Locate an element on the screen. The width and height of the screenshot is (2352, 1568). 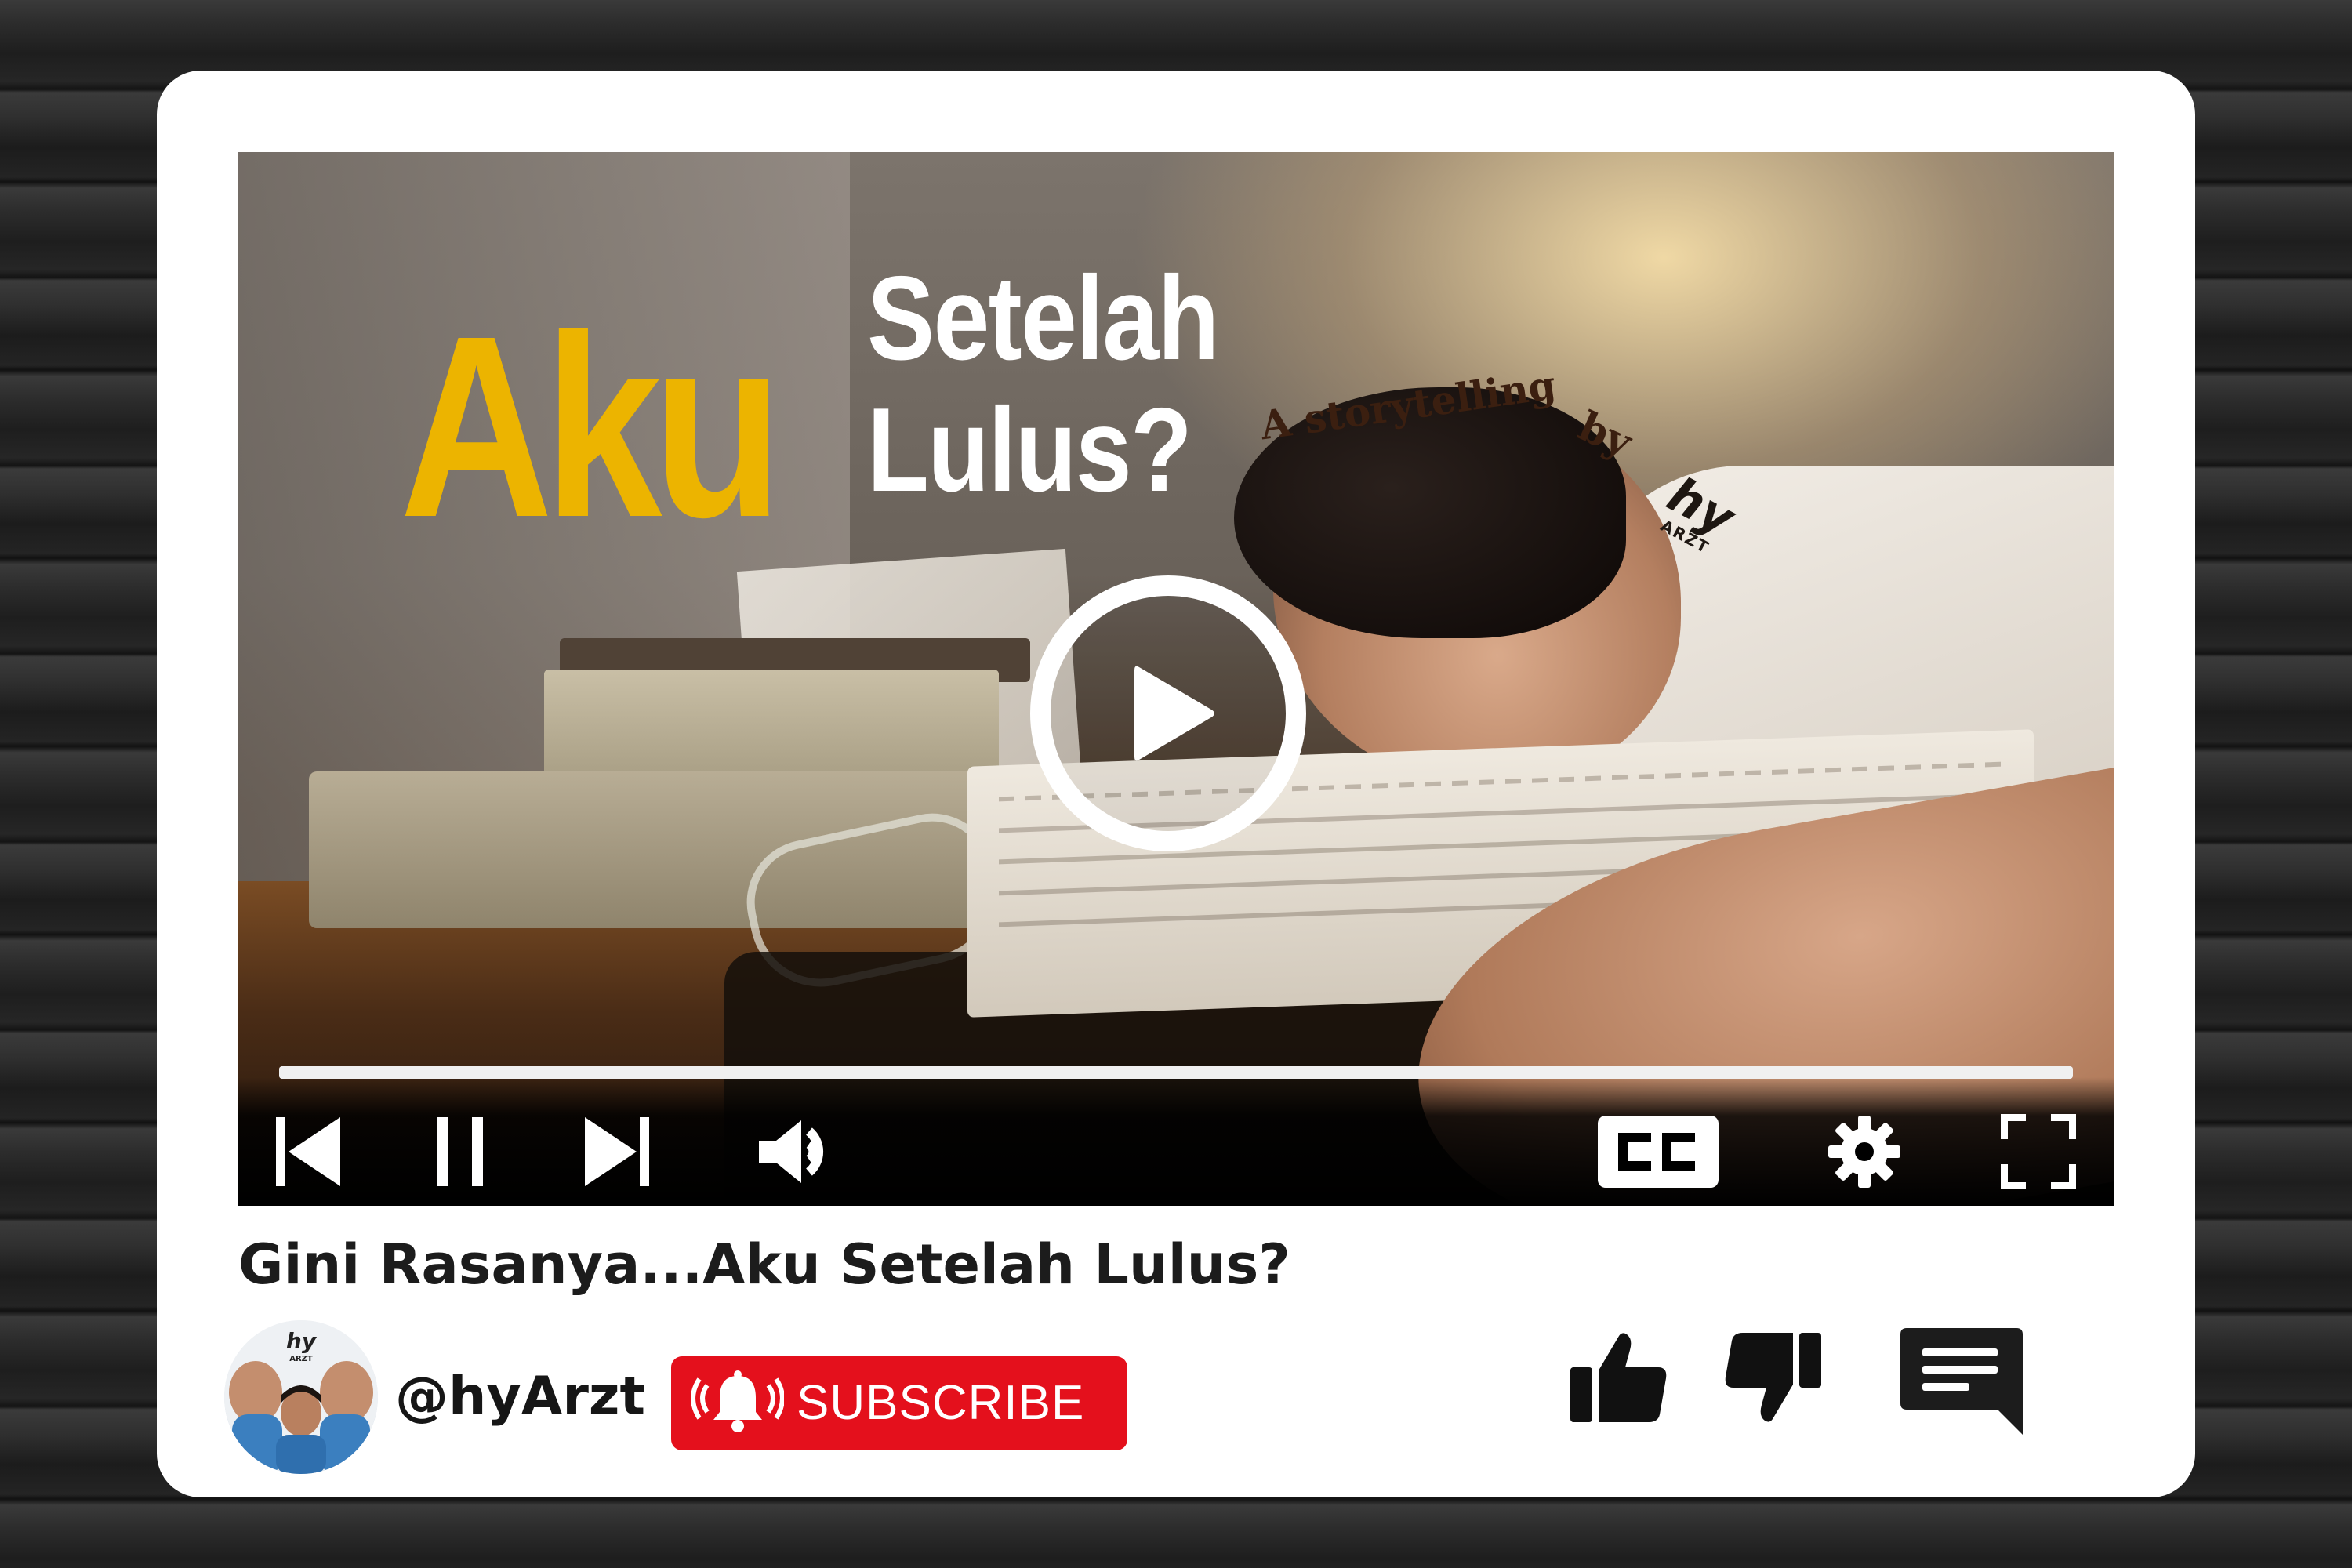
avatar-image: hy ARZT is located at coordinates (301, 1397).